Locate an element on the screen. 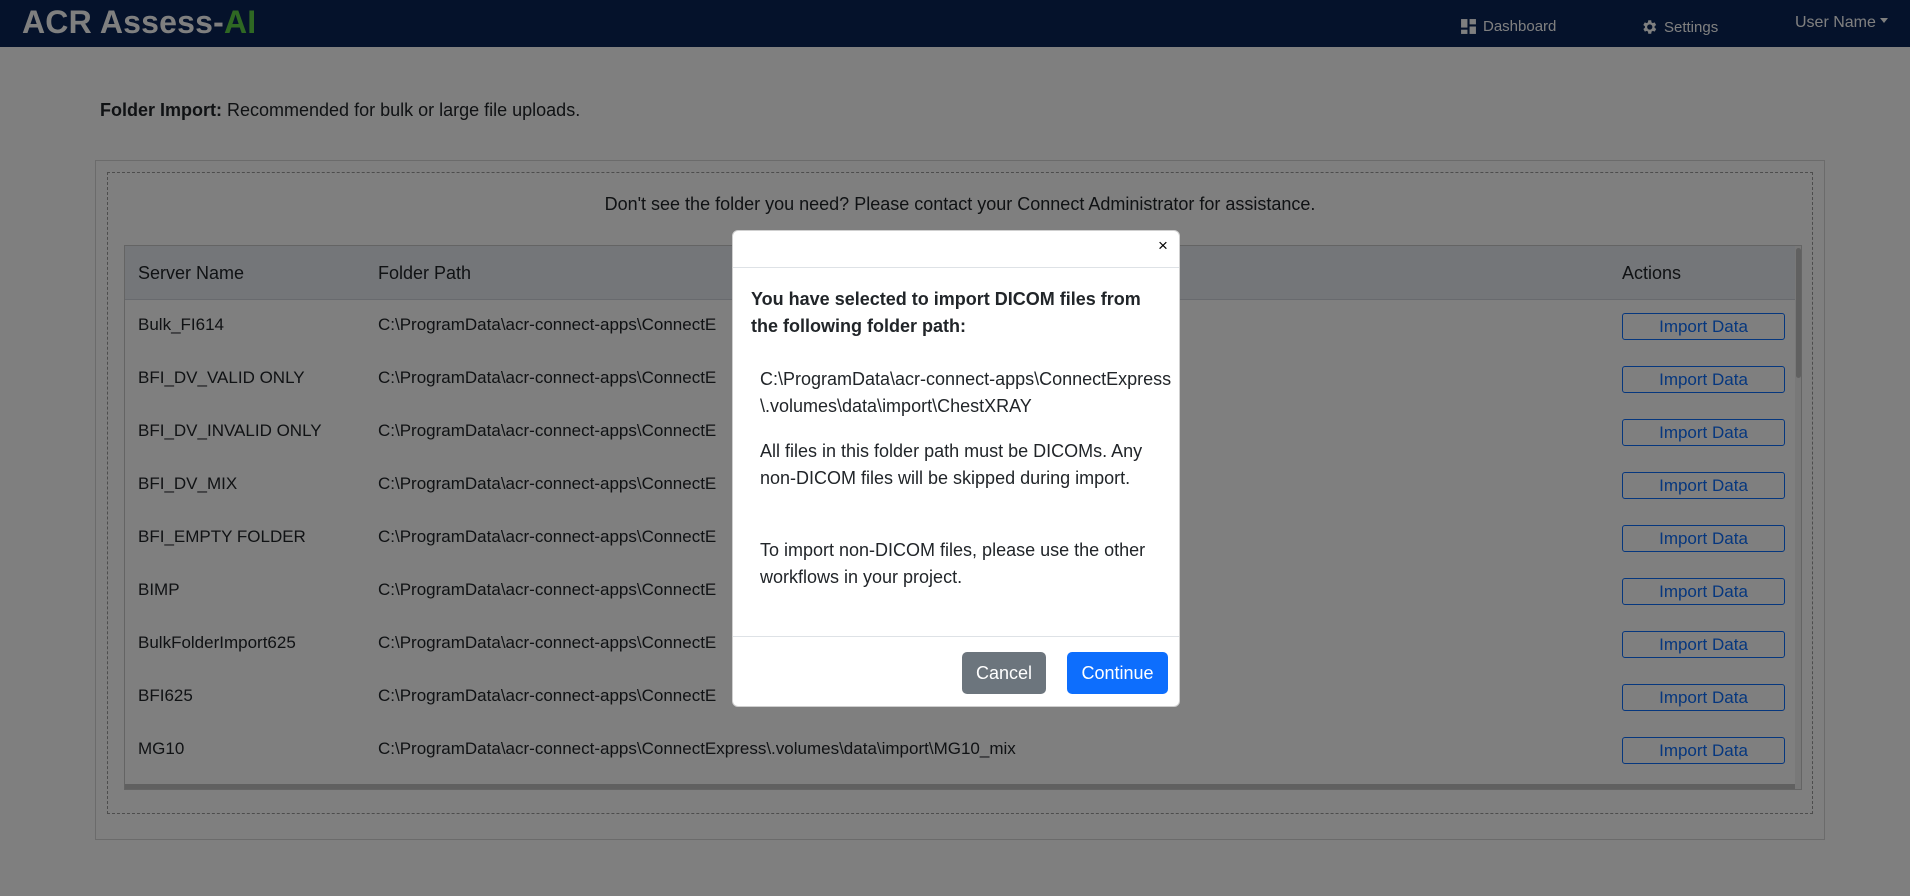  close-icon: × is located at coordinates (1163, 246).